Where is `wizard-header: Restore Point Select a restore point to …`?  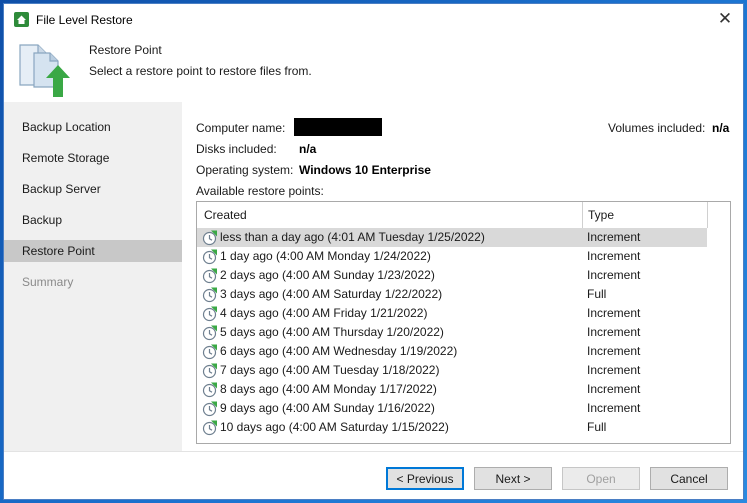 wizard-header: Restore Point Select a restore point to … is located at coordinates (373, 68).